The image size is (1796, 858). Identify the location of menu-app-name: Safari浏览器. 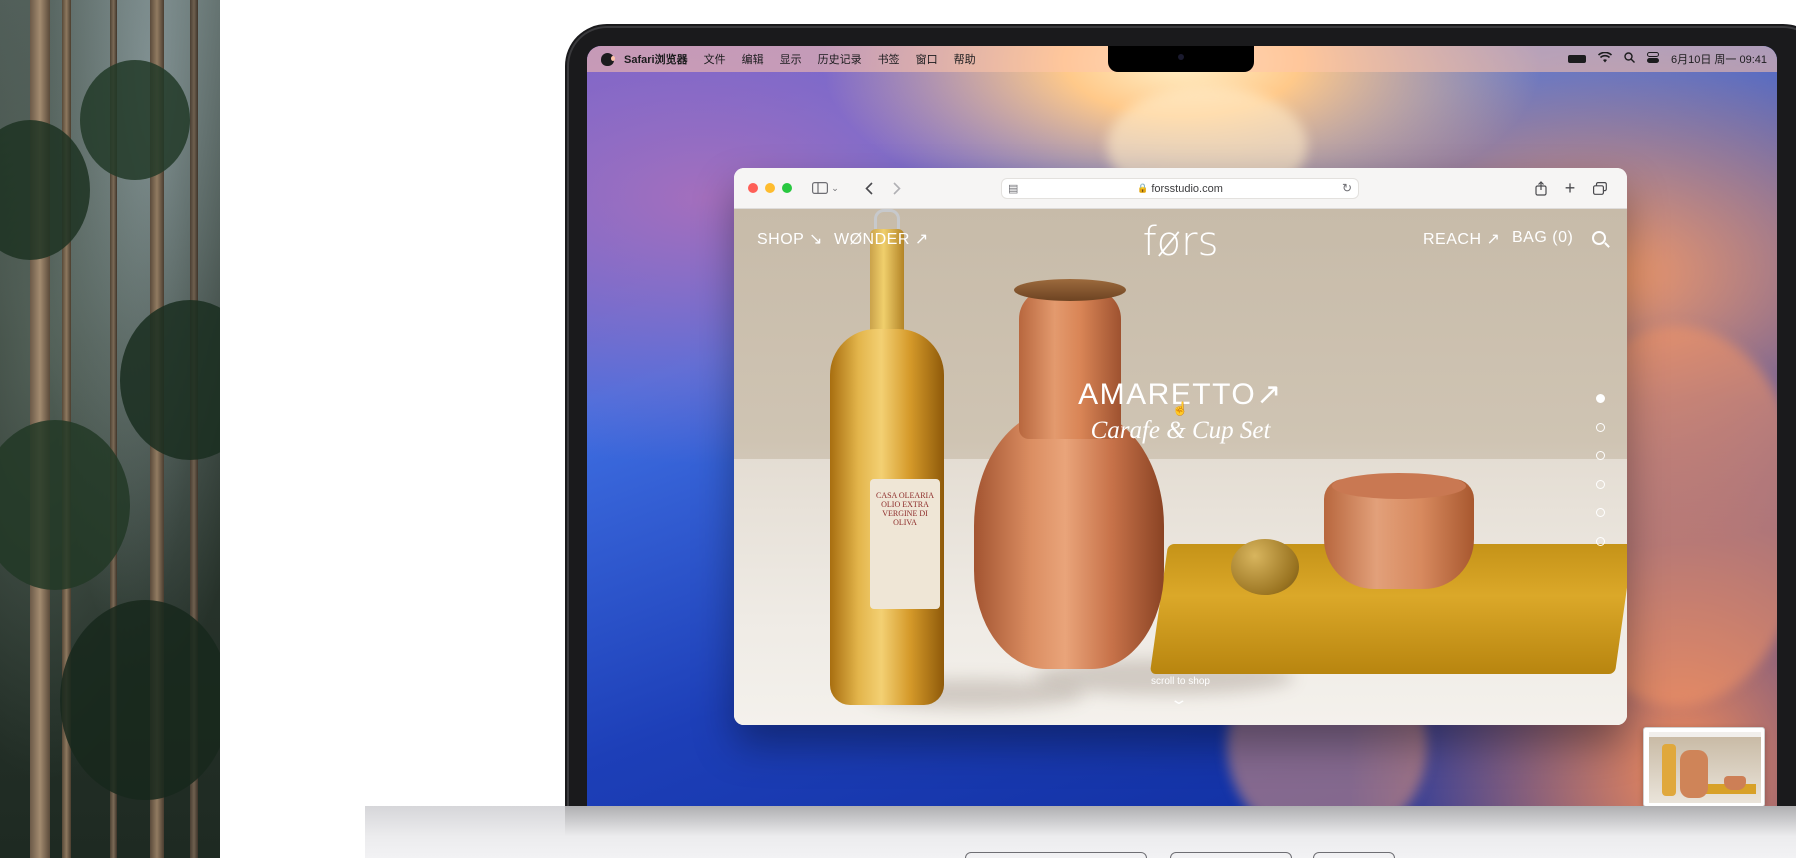
(656, 59).